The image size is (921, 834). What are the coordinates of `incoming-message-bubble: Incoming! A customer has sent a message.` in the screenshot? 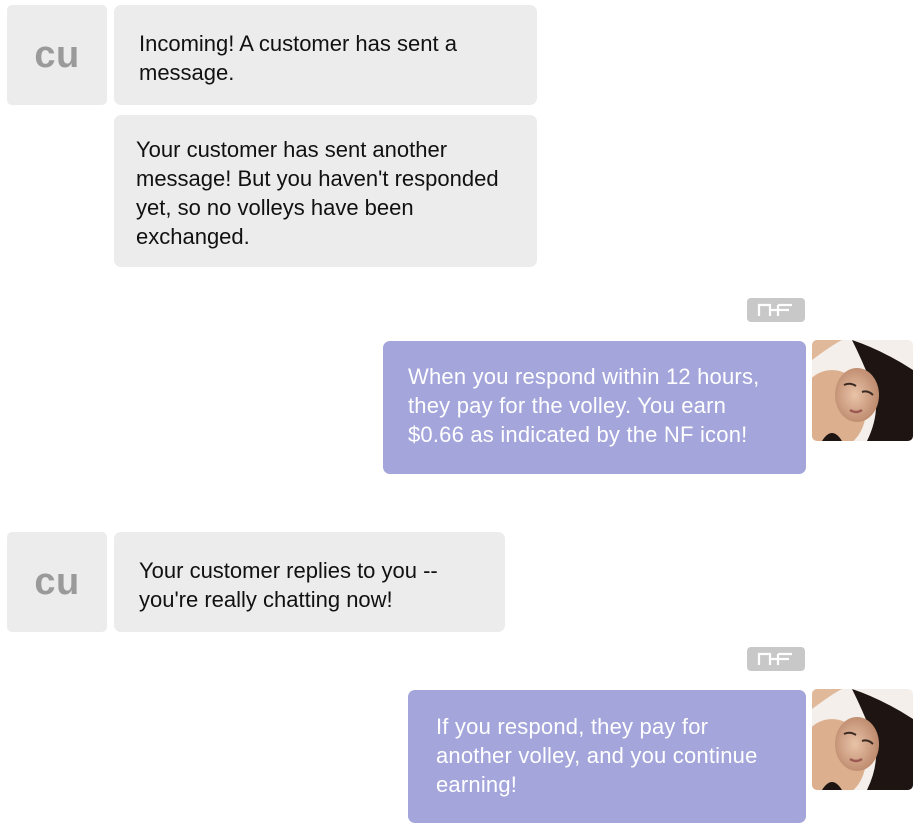 It's located at (325, 55).